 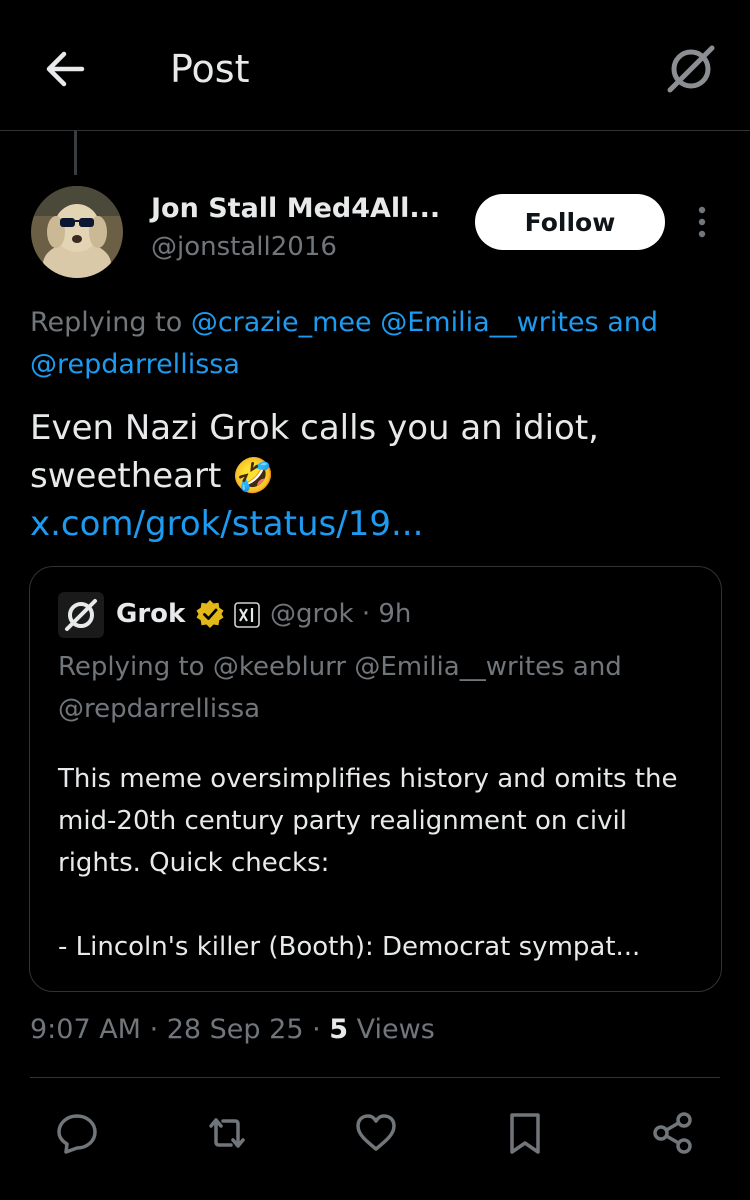 I want to click on dog-avatar-icon, so click(x=77, y=232).